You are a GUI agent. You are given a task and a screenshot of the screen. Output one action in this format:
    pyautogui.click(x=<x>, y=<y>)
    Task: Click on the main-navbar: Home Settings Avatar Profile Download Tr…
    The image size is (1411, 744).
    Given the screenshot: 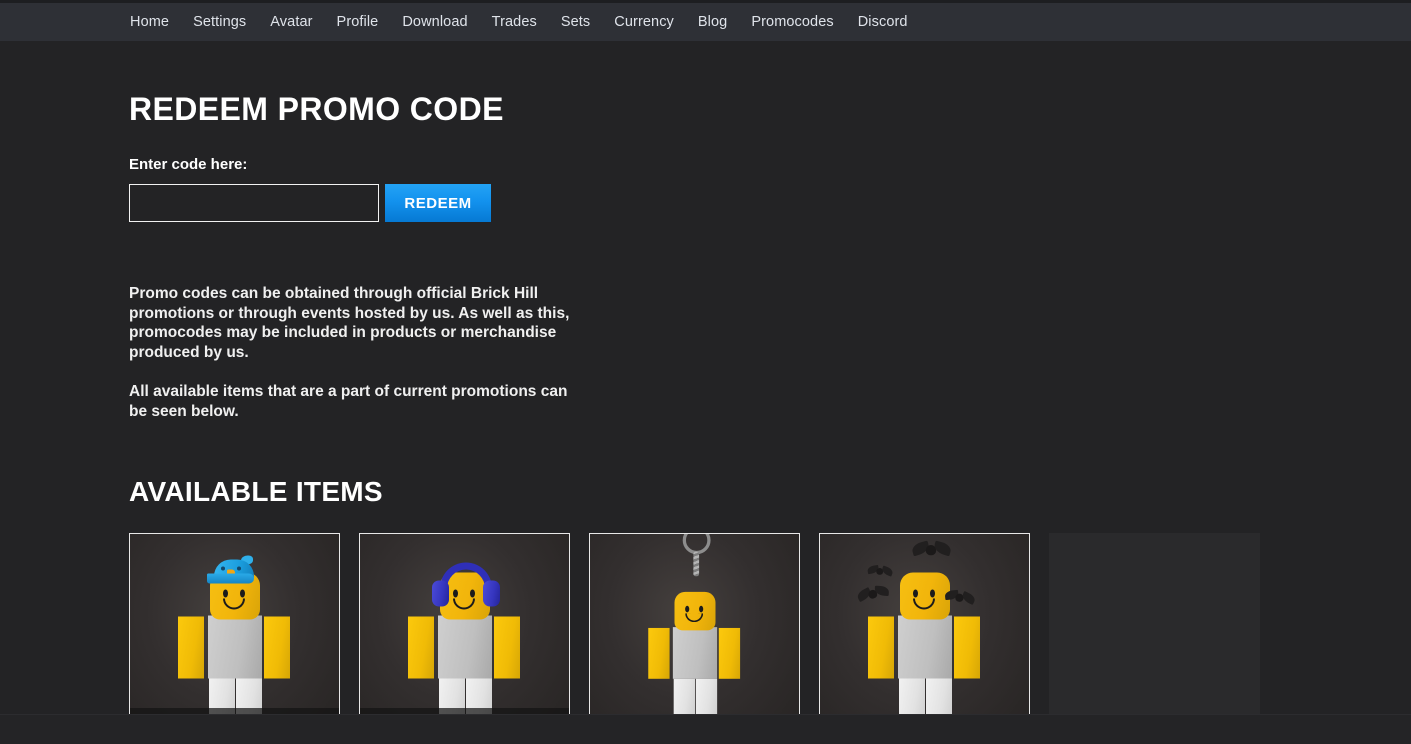 What is the action you would take?
    pyautogui.click(x=705, y=22)
    